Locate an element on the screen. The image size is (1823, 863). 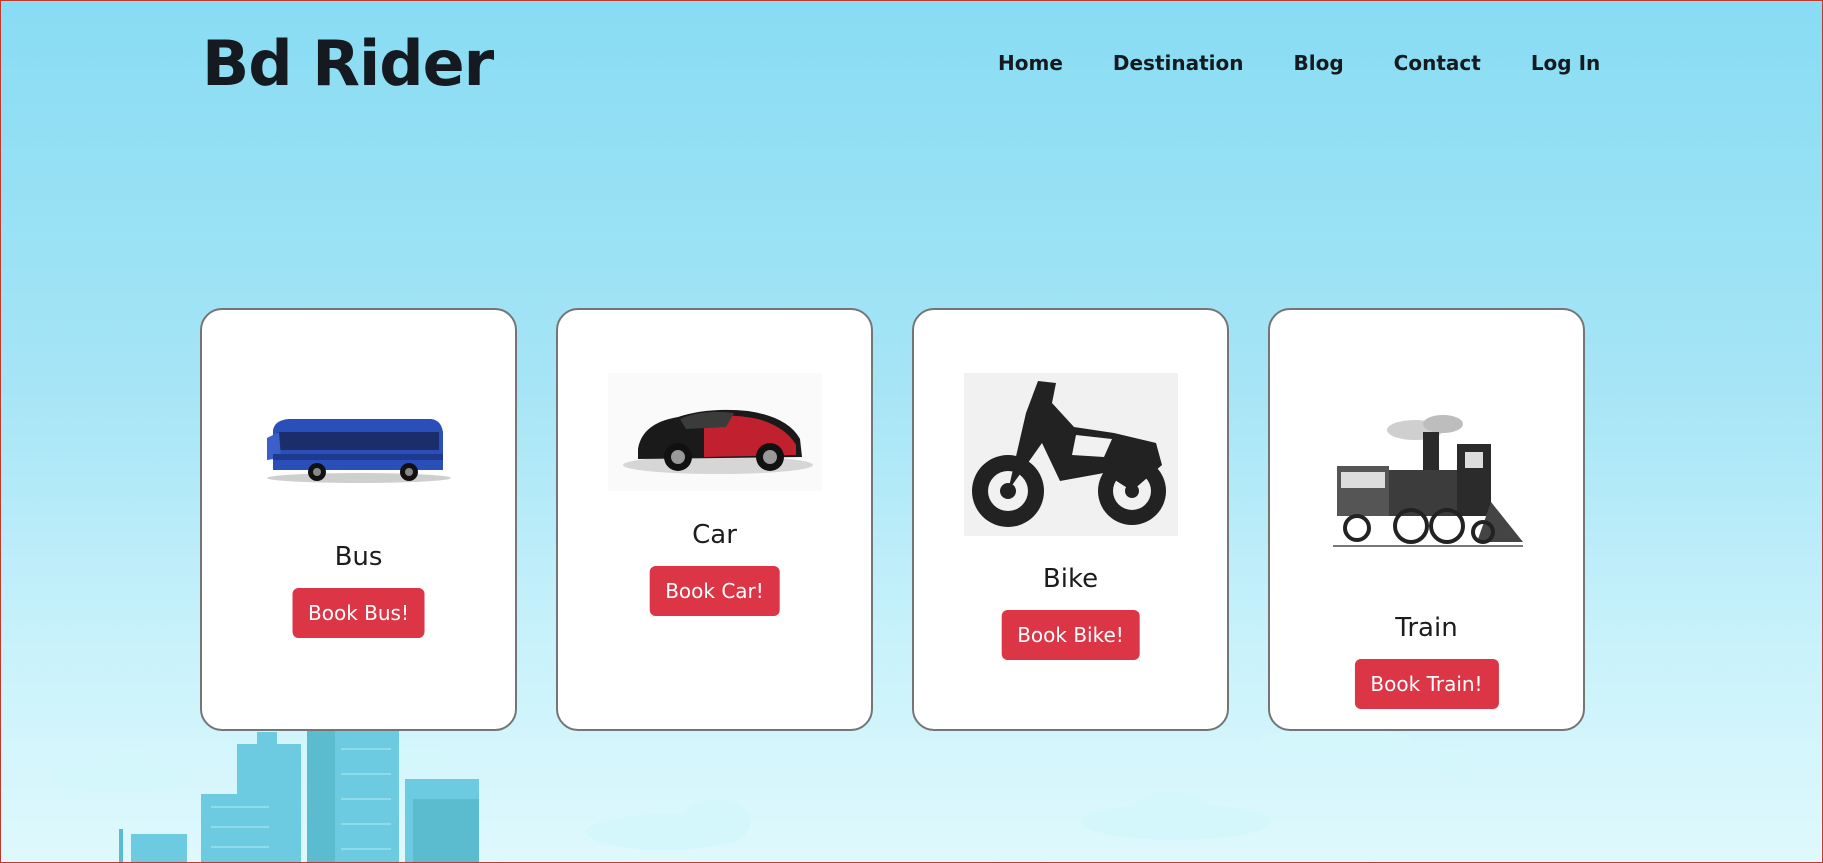
nav-login-link: Log In is located at coordinates (1565, 63).